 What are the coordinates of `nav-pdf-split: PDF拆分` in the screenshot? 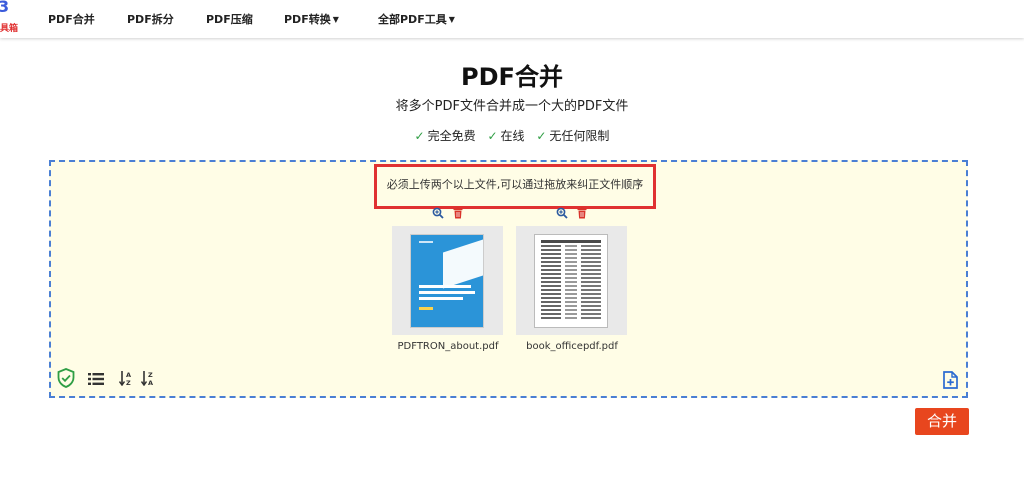 It's located at (150, 19).